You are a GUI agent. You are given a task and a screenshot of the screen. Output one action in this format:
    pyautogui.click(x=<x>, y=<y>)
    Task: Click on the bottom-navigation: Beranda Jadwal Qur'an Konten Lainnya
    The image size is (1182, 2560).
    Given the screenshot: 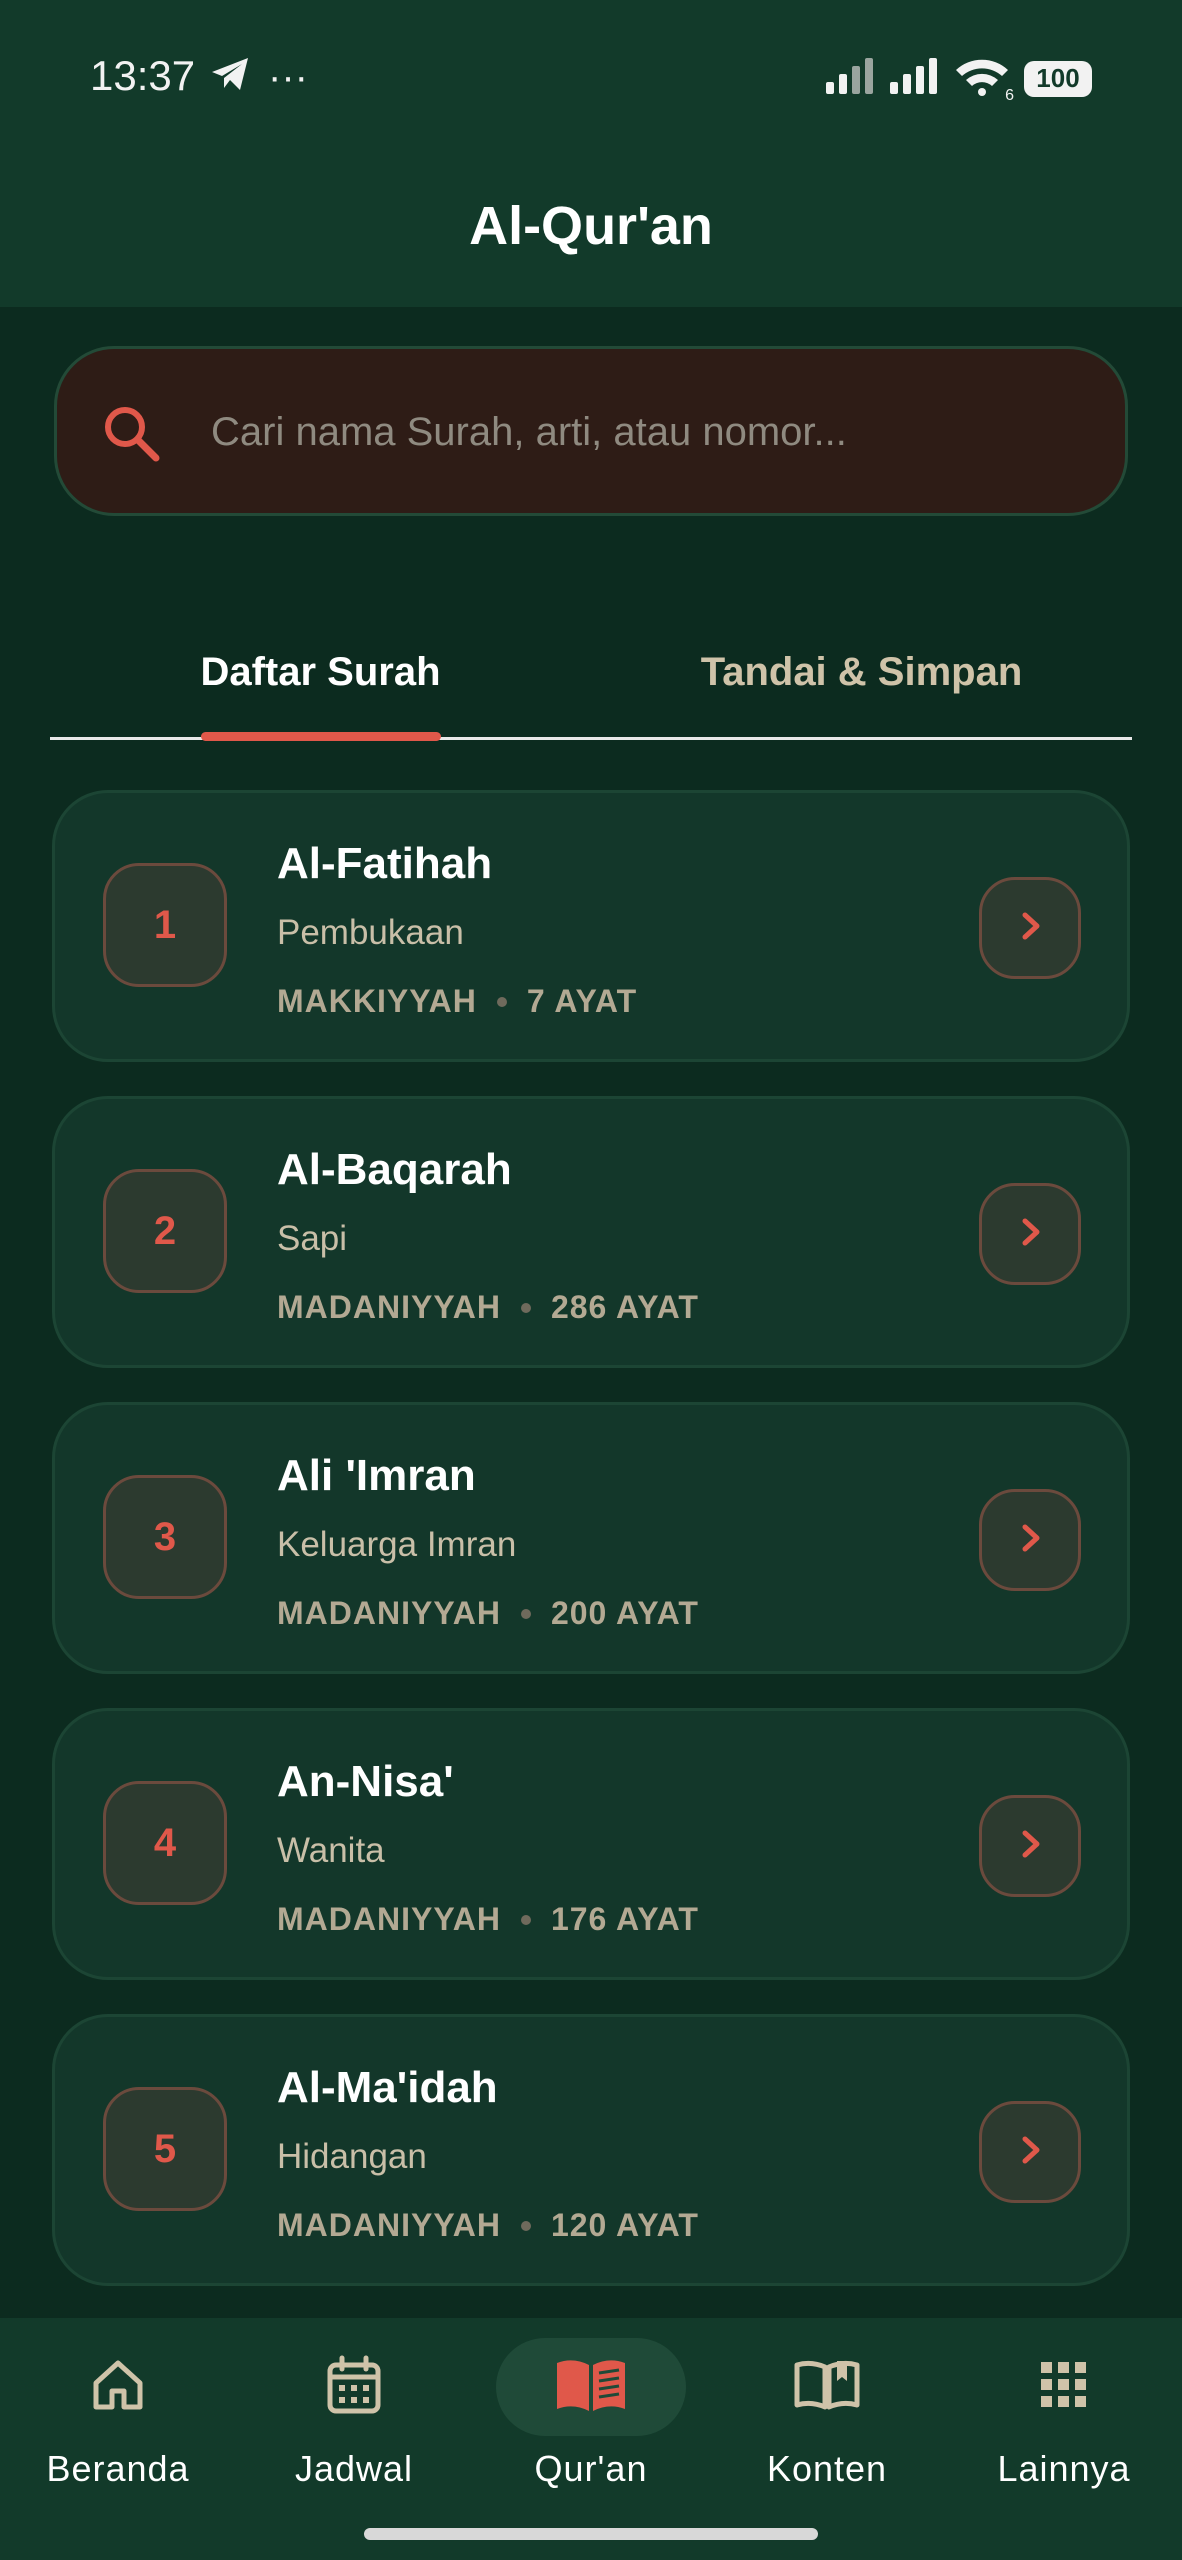 What is the action you would take?
    pyautogui.click(x=591, y=2439)
    